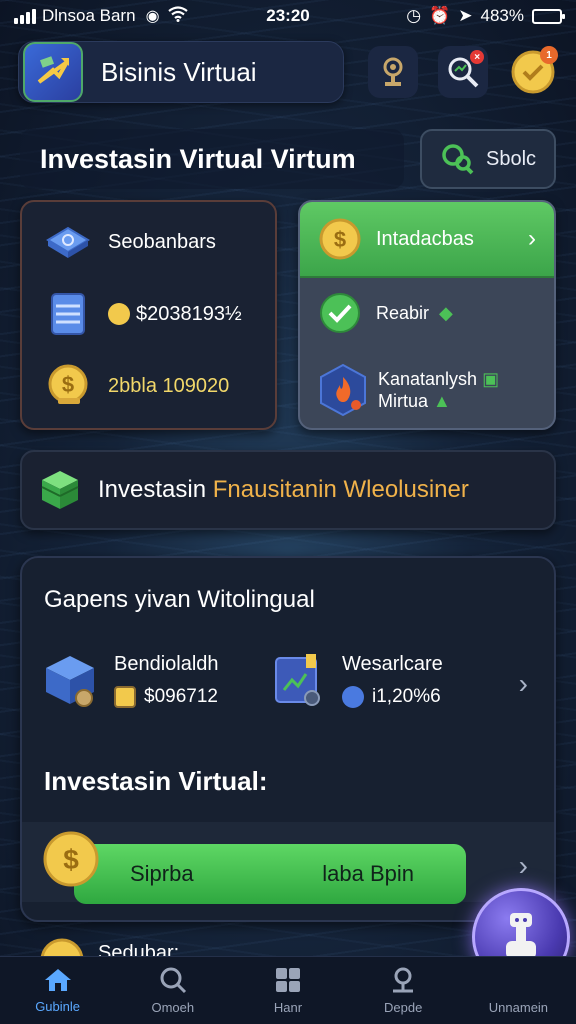 The height and width of the screenshot is (1024, 576). What do you see at coordinates (403, 980) in the screenshot?
I see `profile-icon` at bounding box center [403, 980].